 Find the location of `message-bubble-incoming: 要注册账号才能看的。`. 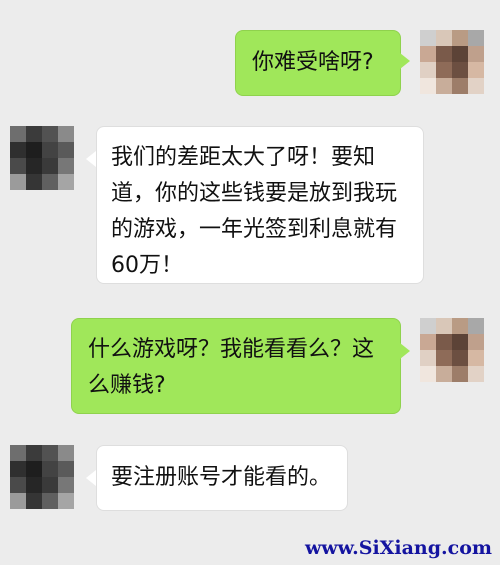

message-bubble-incoming: 要注册账号才能看的。 is located at coordinates (222, 478).